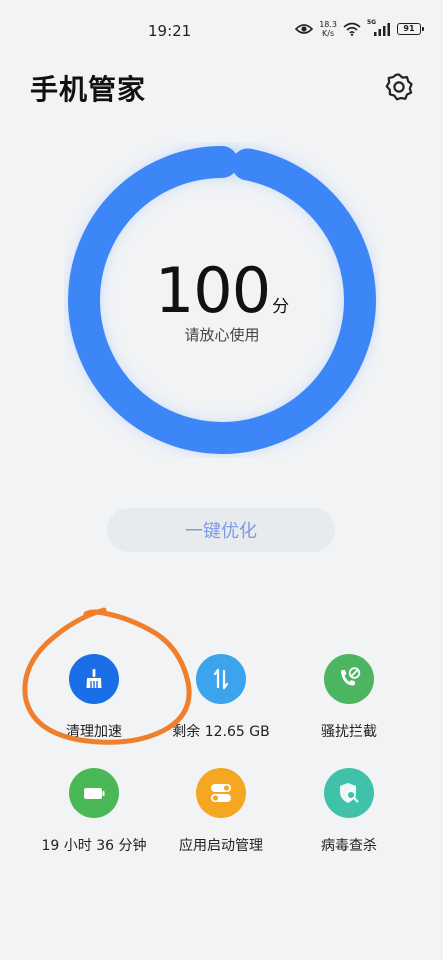 The image size is (443, 960). I want to click on status-icons: 18.3 K/s 5G 91, so click(359, 28).